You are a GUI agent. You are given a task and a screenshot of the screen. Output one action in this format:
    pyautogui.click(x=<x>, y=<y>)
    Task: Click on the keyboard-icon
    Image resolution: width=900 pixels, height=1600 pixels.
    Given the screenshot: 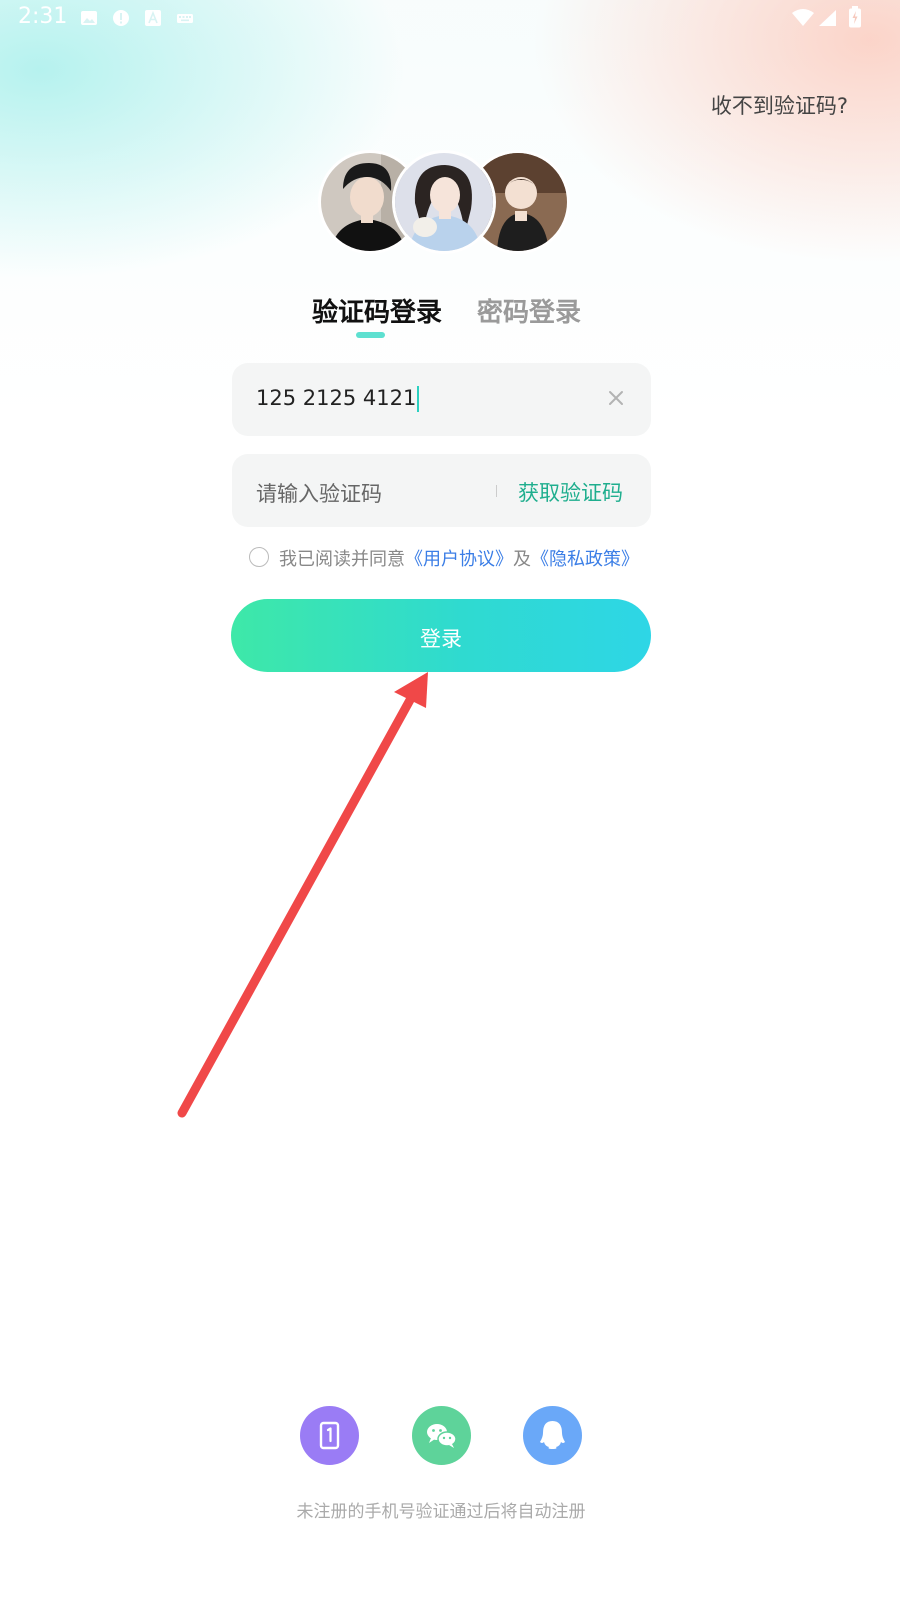 What is the action you would take?
    pyautogui.click(x=185, y=18)
    